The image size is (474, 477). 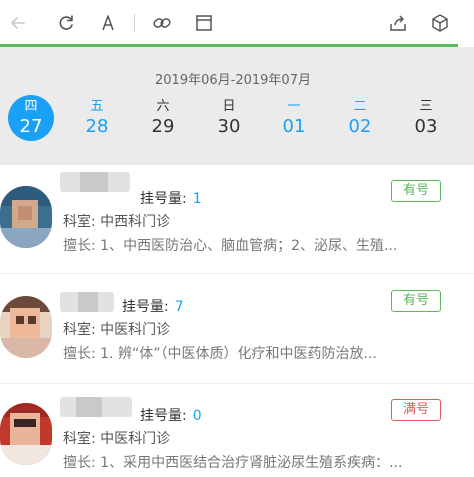 What do you see at coordinates (66, 23) in the screenshot?
I see `refresh-icon` at bounding box center [66, 23].